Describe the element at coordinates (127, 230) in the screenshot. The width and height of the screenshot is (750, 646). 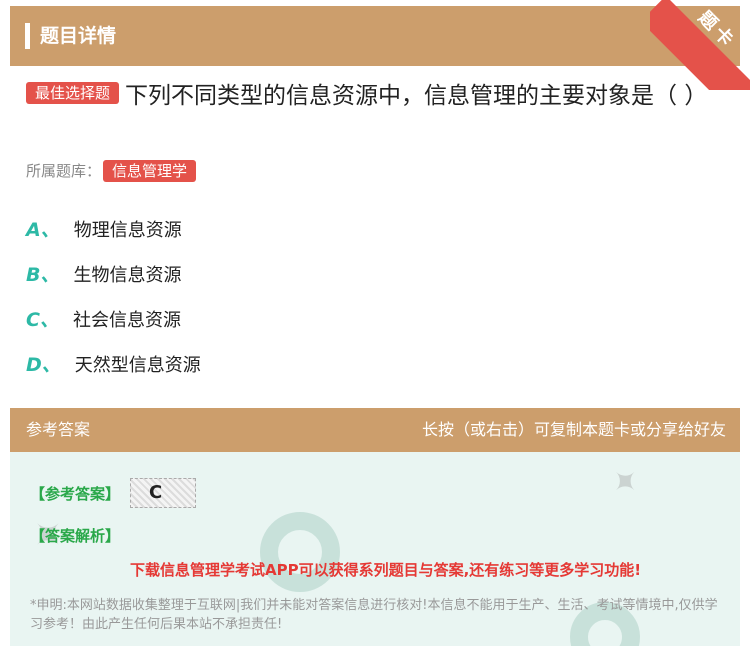
I see `option-text: 物理信息资源` at that location.